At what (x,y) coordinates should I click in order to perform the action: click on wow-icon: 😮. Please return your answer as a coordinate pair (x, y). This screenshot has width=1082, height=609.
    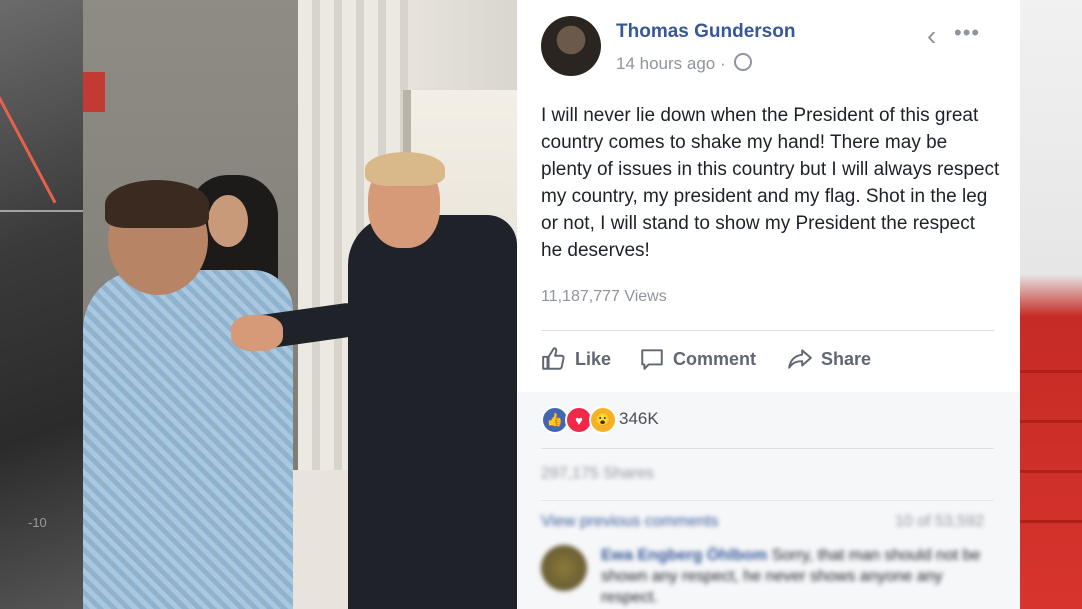
    Looking at the image, I should click on (603, 420).